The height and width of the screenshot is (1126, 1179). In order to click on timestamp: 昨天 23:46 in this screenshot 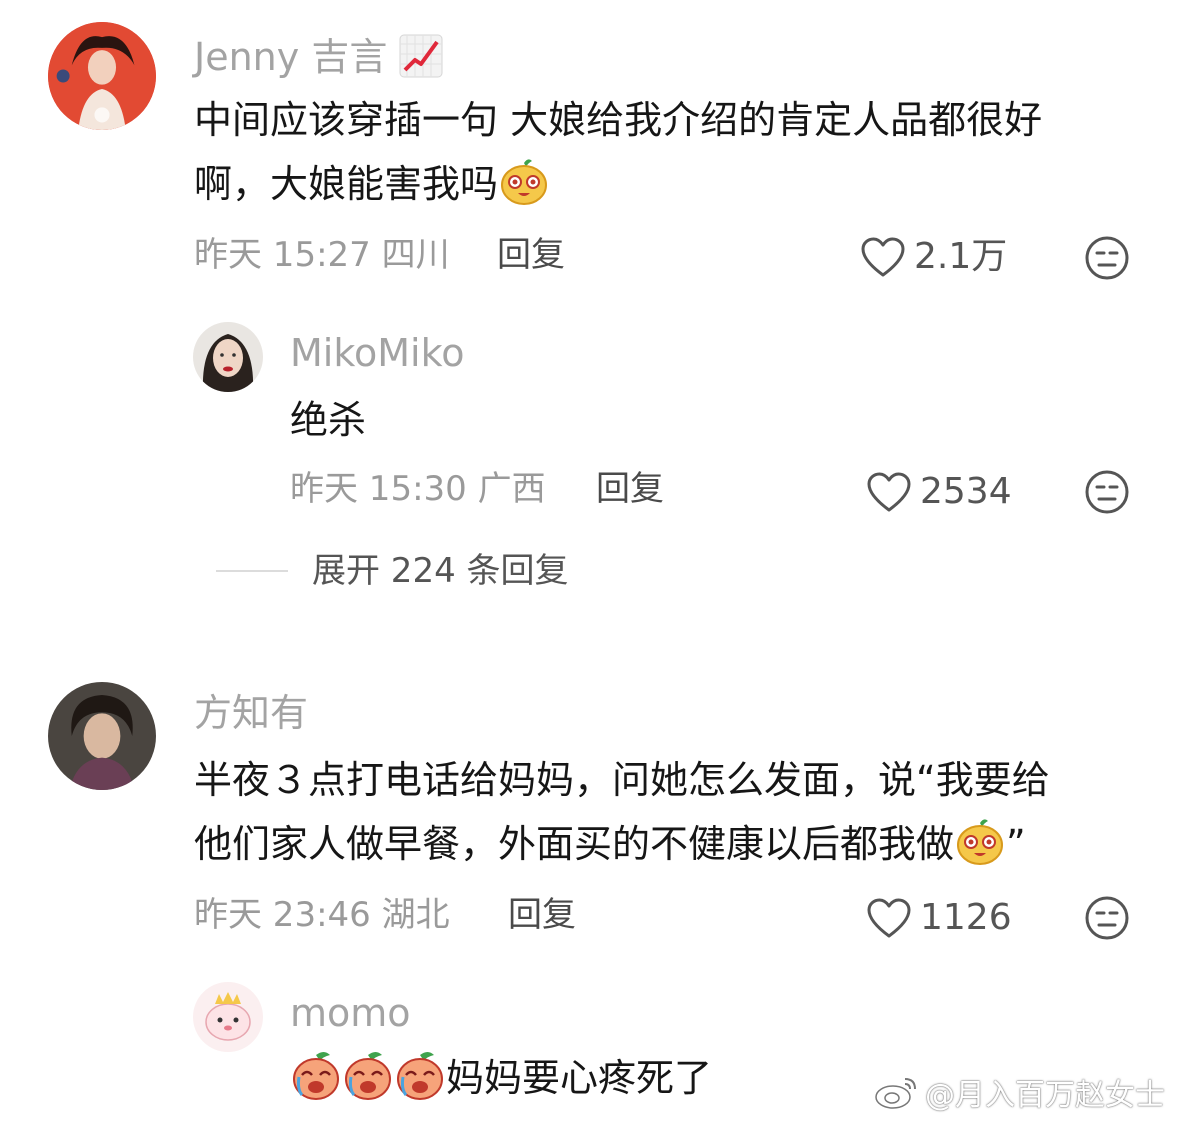, I will do `click(282, 915)`.